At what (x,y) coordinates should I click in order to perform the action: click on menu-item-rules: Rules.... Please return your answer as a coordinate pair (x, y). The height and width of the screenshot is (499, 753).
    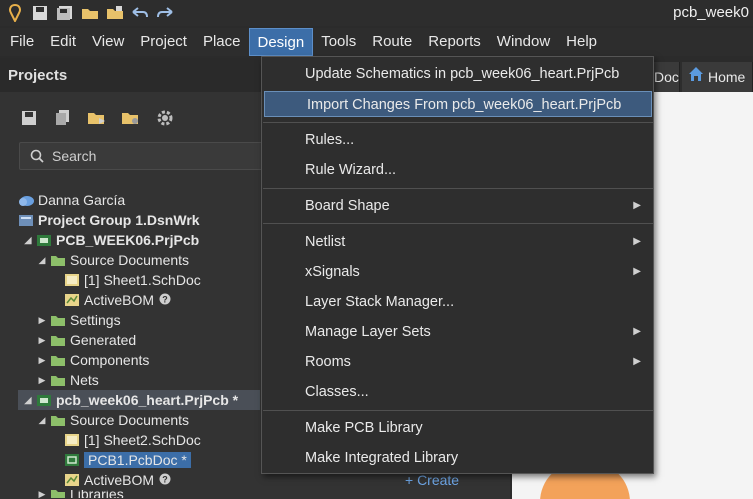
    Looking at the image, I should click on (458, 140).